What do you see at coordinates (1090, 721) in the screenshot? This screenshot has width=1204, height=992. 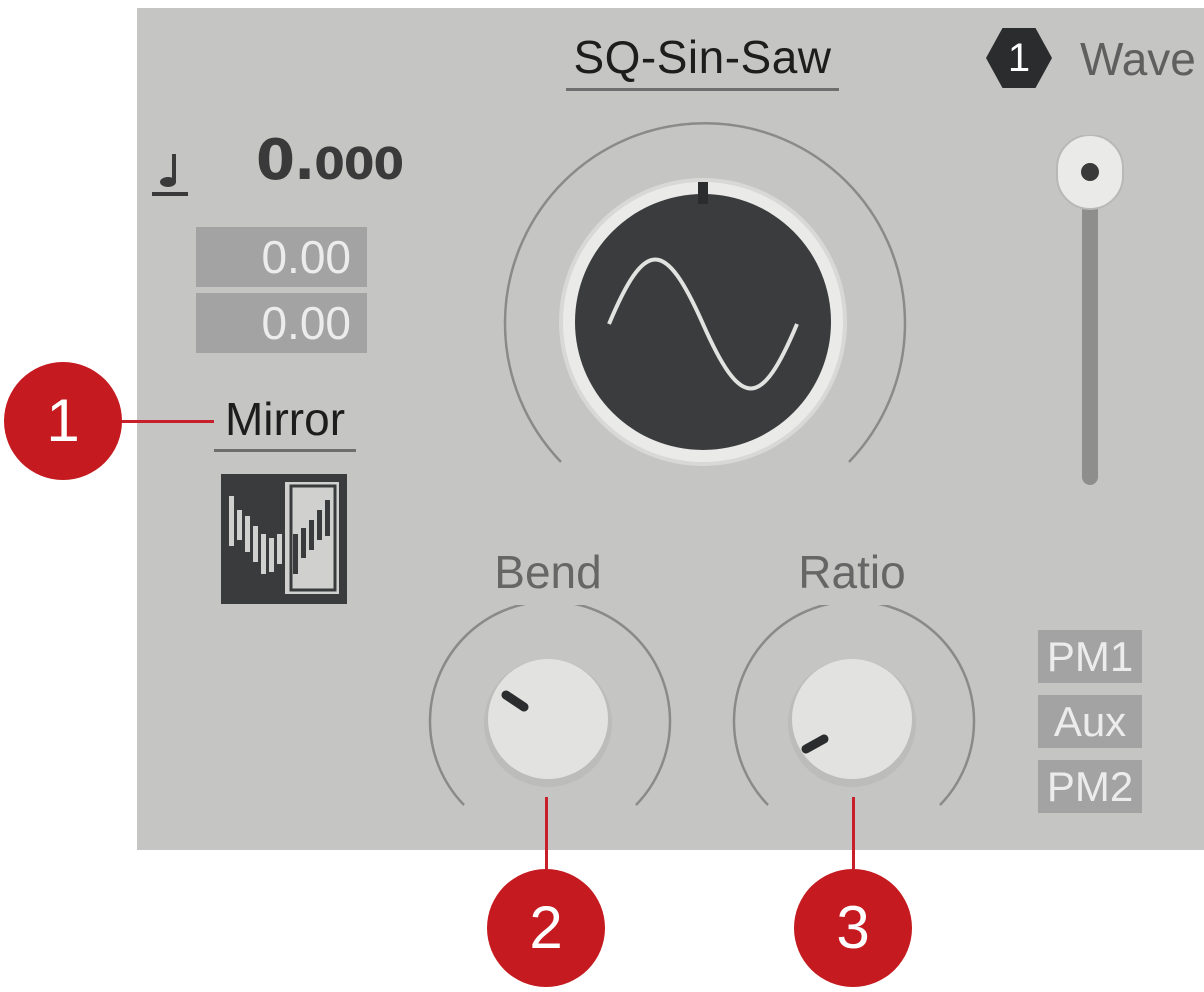 I see `mod-tag-aux: Aux` at bounding box center [1090, 721].